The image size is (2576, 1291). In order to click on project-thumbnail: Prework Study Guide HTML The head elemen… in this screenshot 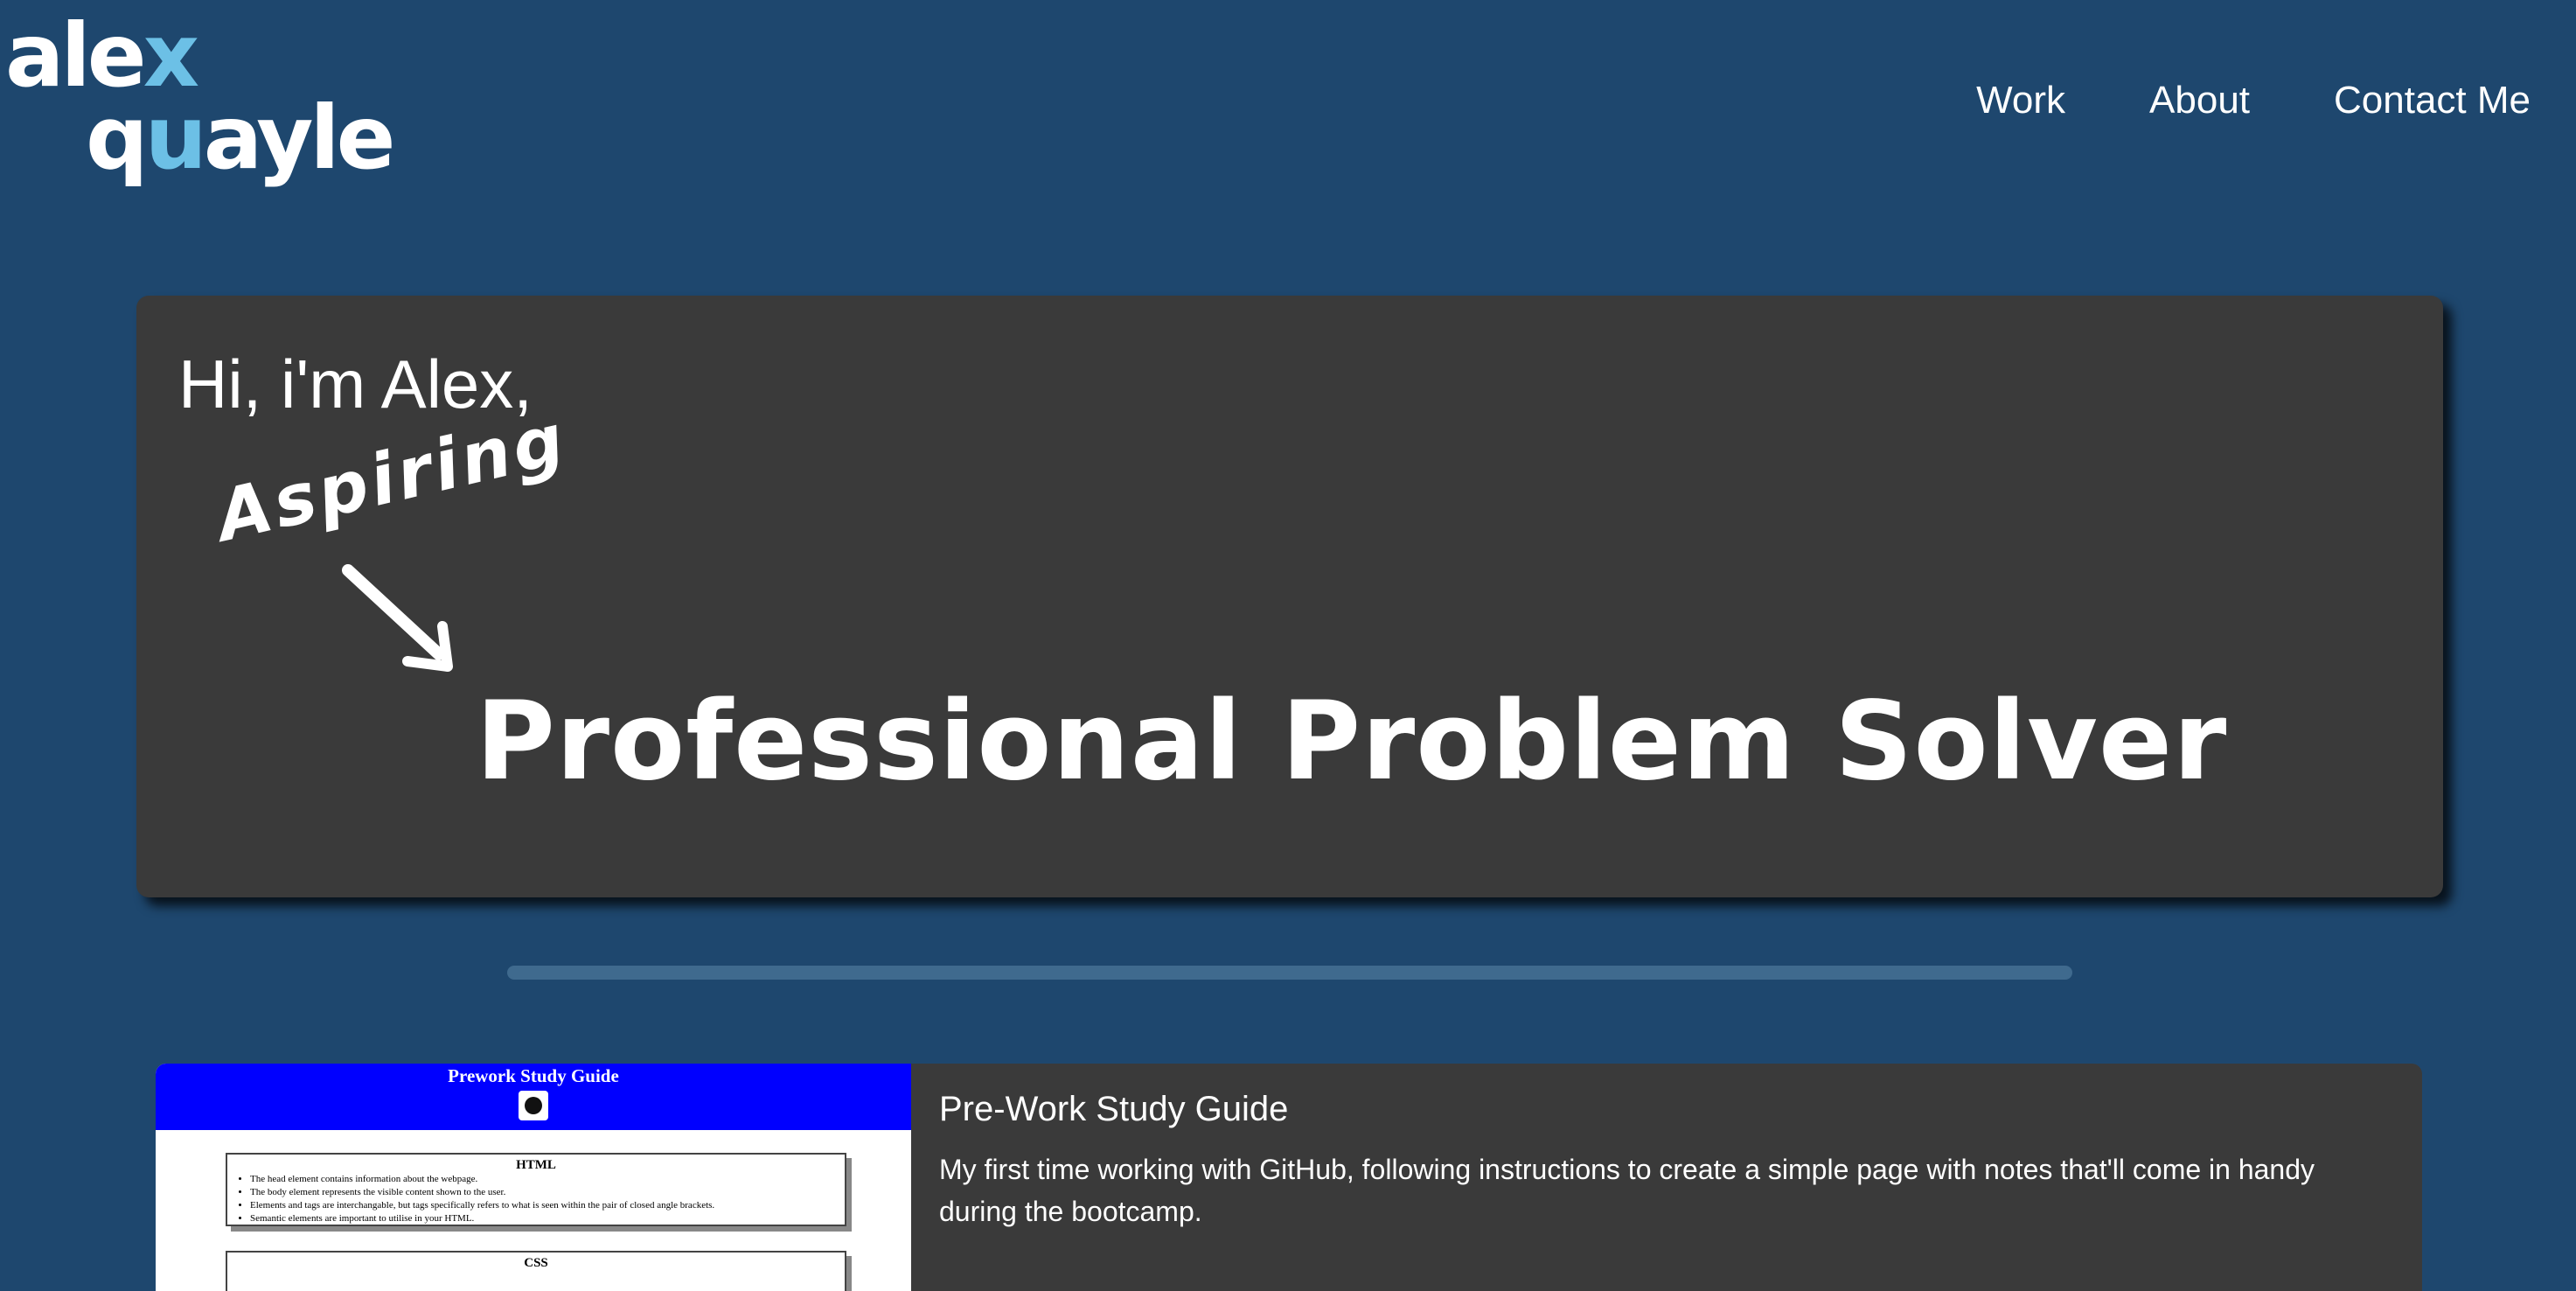, I will do `click(533, 1177)`.